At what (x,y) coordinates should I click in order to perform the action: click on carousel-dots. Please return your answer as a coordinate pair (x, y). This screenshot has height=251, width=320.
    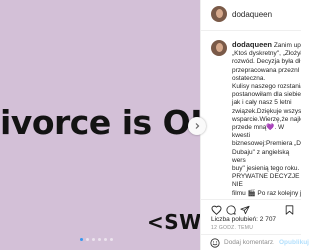
    Looking at the image, I should click on (96, 239).